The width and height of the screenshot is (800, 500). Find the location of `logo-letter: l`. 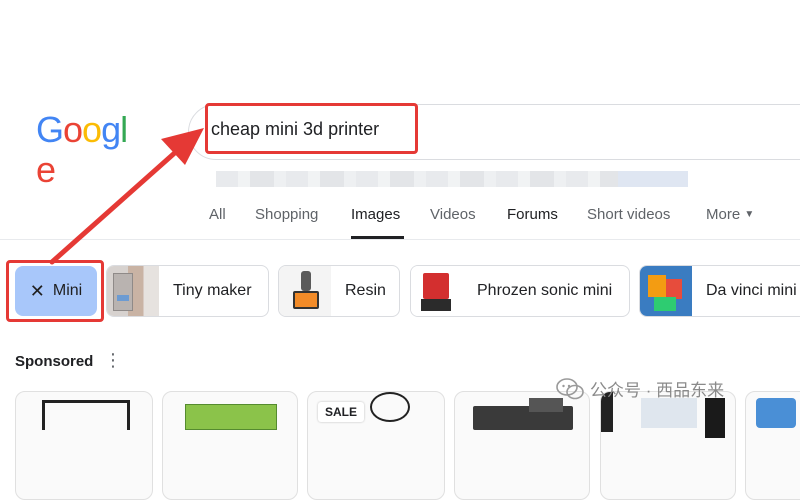

logo-letter: l is located at coordinates (124, 129).